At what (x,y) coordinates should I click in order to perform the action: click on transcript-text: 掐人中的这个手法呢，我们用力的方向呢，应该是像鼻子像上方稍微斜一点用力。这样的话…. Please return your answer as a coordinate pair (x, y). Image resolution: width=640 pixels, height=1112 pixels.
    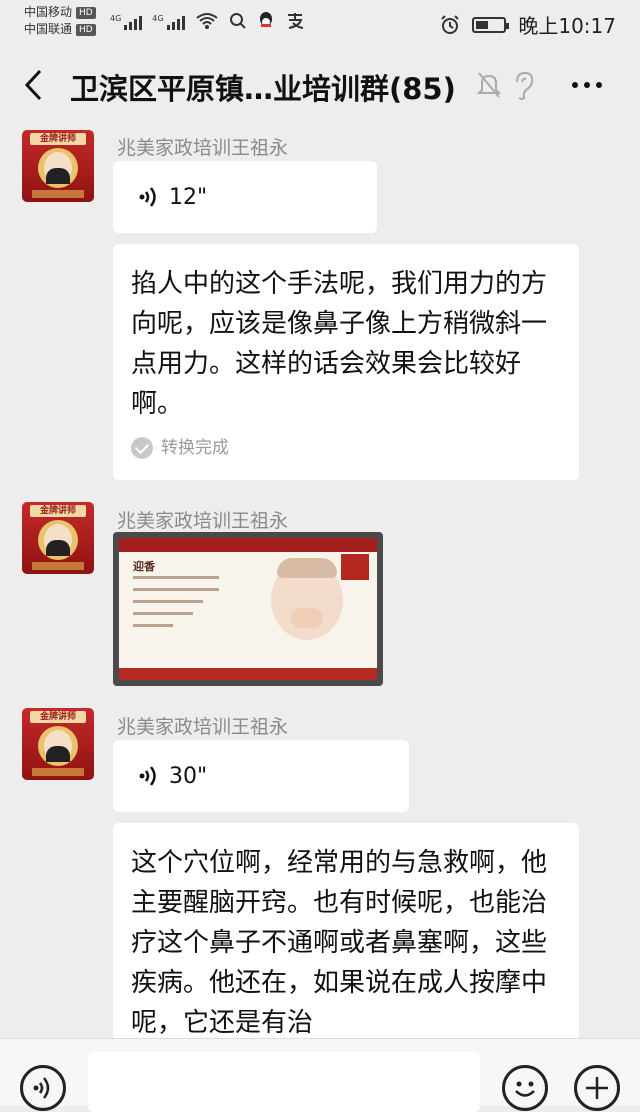
    Looking at the image, I should click on (339, 344).